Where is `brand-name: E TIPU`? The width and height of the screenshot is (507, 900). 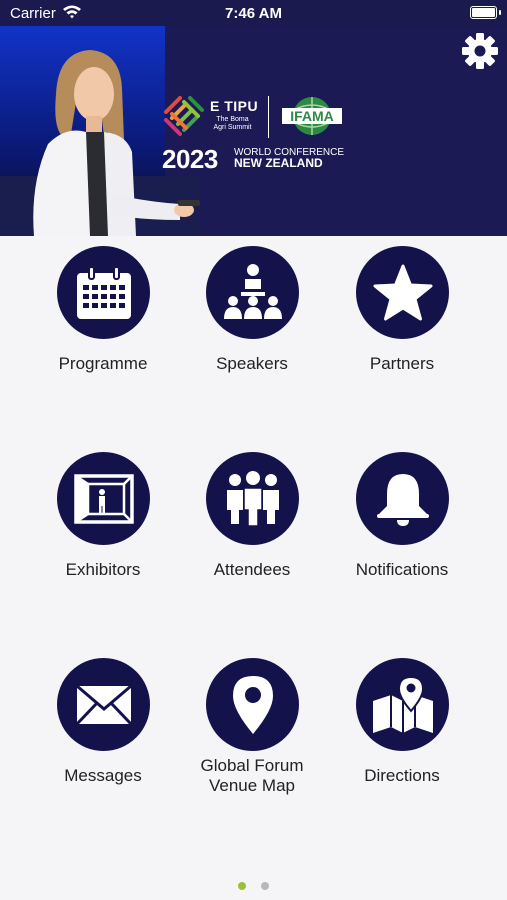
brand-name: E TIPU is located at coordinates (234, 106).